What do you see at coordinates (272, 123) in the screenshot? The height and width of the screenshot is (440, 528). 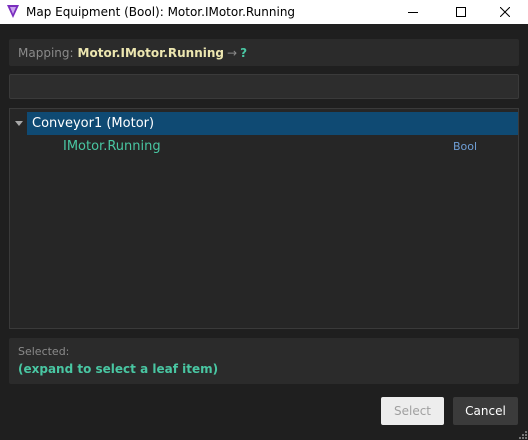 I see `tree-item-conveyor1: Conveyor1 (Motor)` at bounding box center [272, 123].